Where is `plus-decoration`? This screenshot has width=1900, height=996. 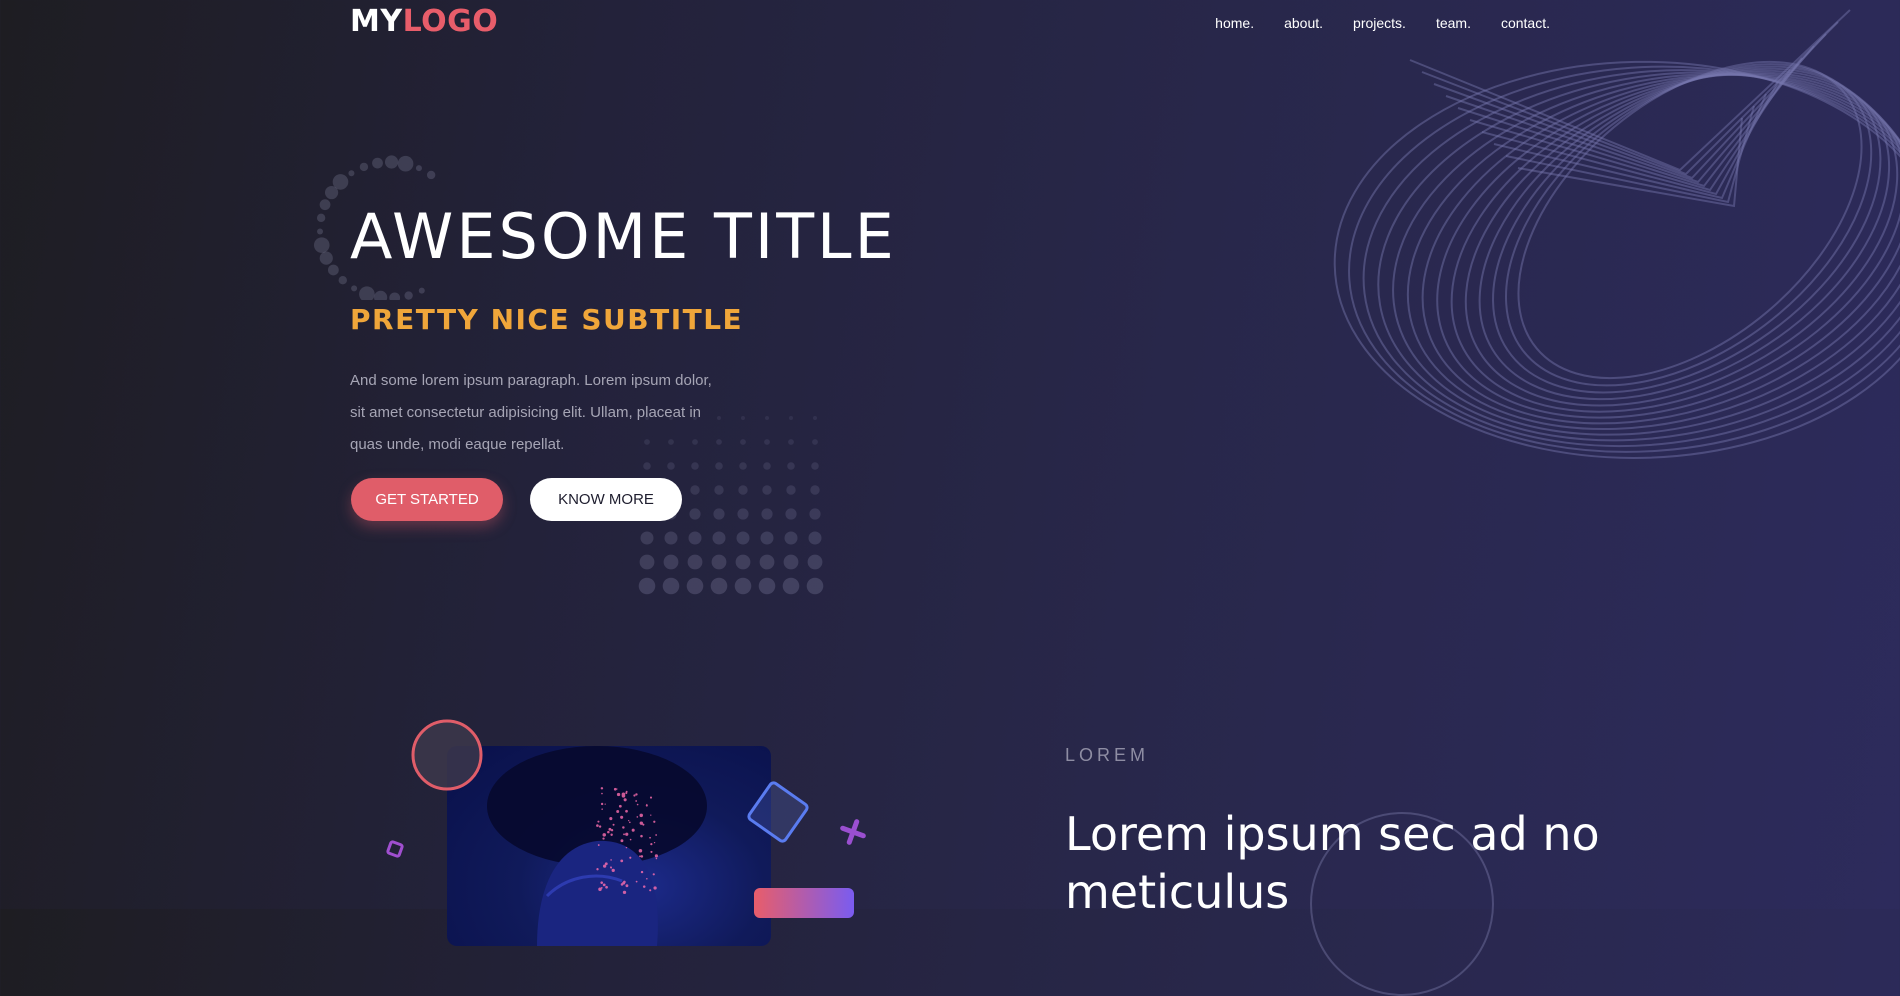
plus-decoration is located at coordinates (853, 832).